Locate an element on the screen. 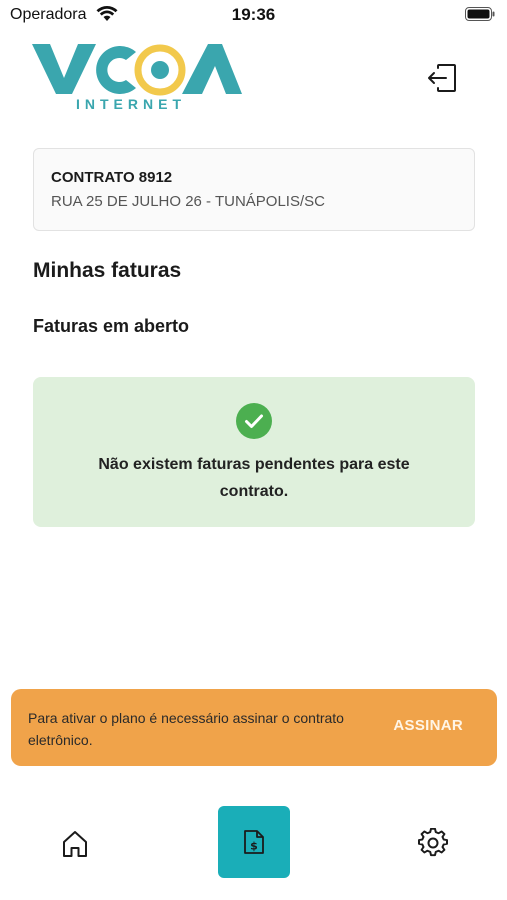 The width and height of the screenshot is (507, 900). home-icon is located at coordinates (75, 844).